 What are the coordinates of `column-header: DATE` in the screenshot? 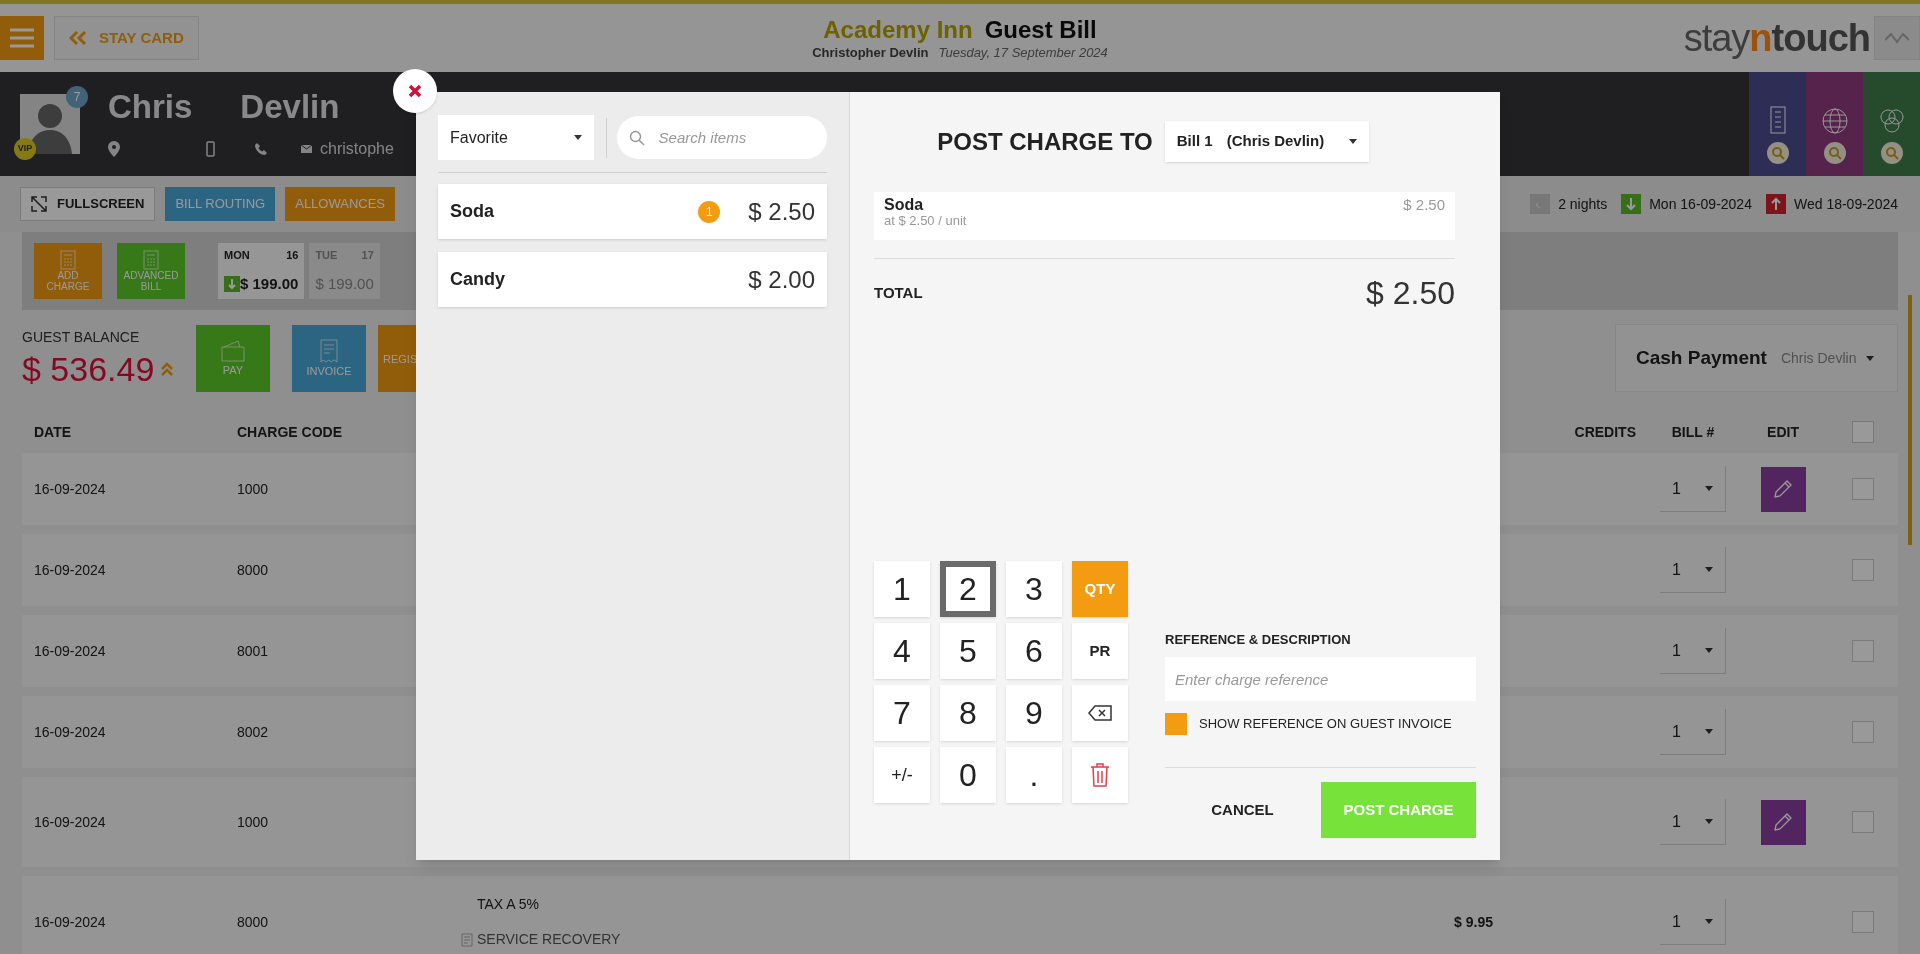 It's located at (53, 432).